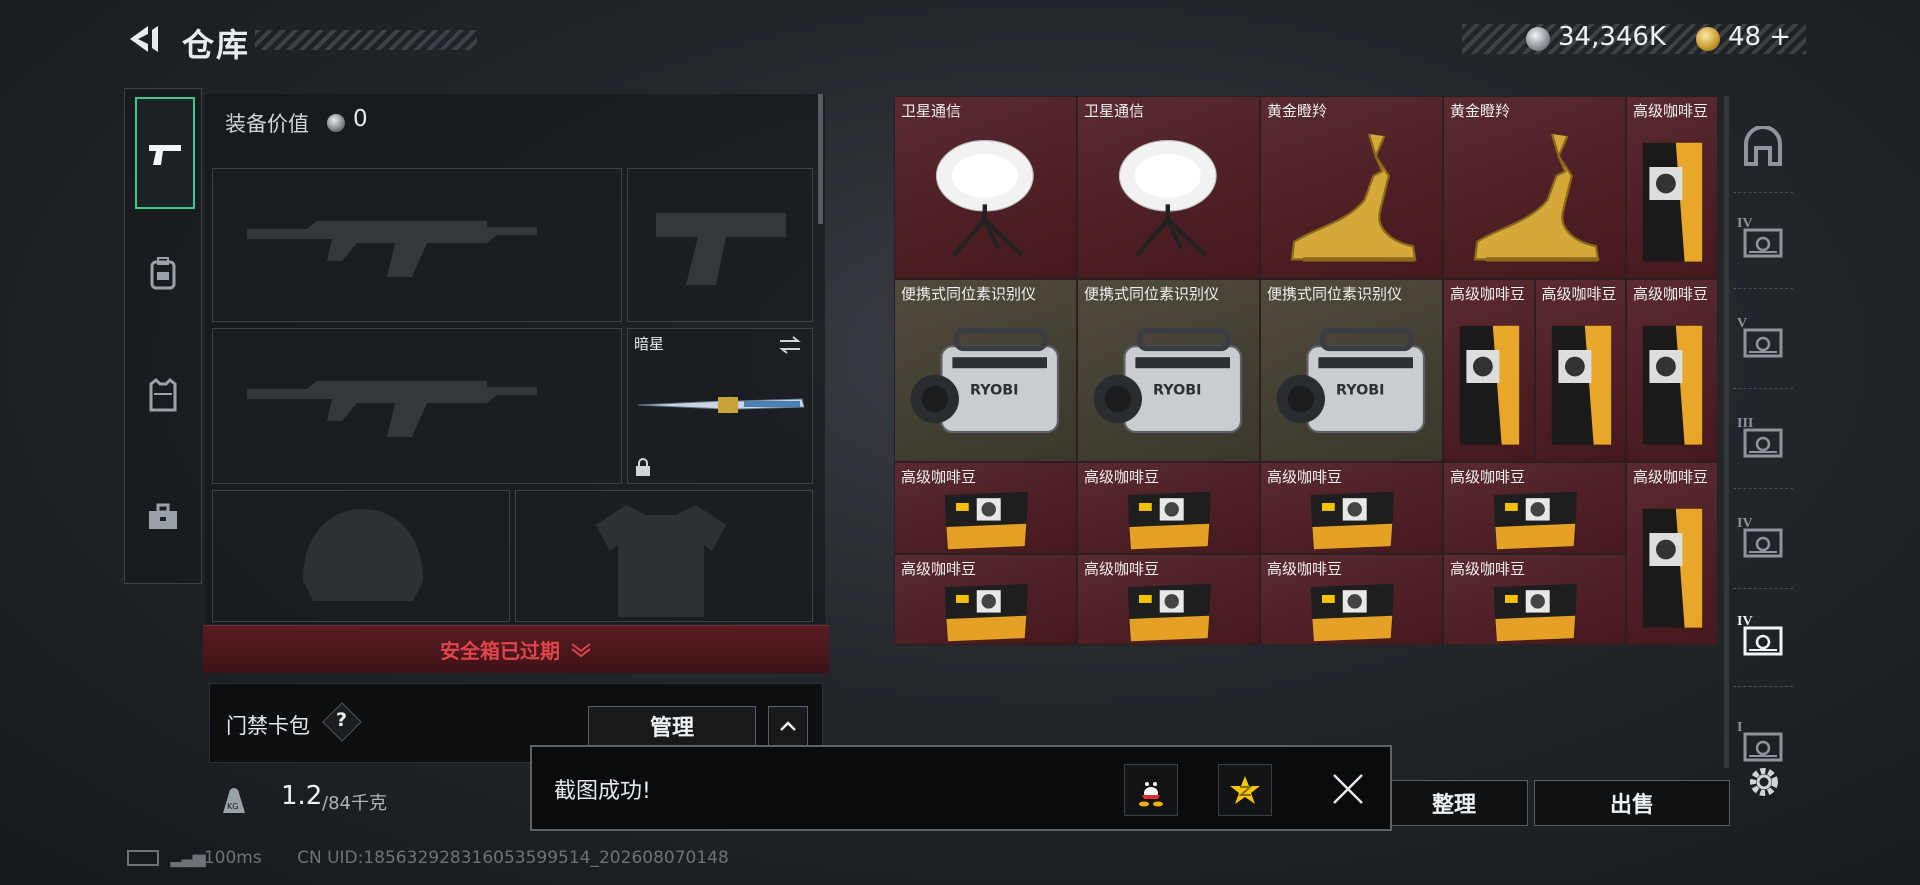  What do you see at coordinates (1740, 727) in the screenshot?
I see `tier-label: I` at bounding box center [1740, 727].